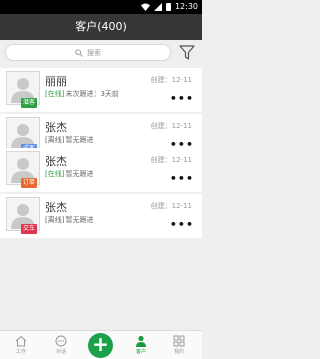 This screenshot has width=320, height=359. I want to click on battery-icon, so click(168, 6).